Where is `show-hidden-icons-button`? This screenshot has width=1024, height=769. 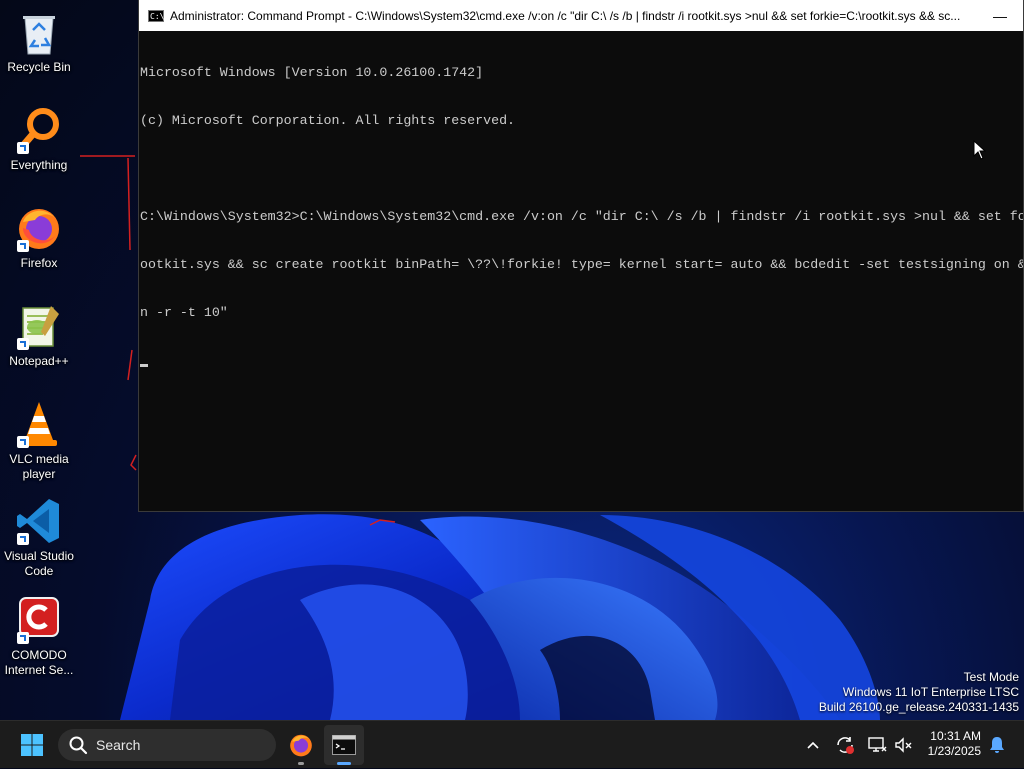
show-hidden-icons-button is located at coordinates (813, 745).